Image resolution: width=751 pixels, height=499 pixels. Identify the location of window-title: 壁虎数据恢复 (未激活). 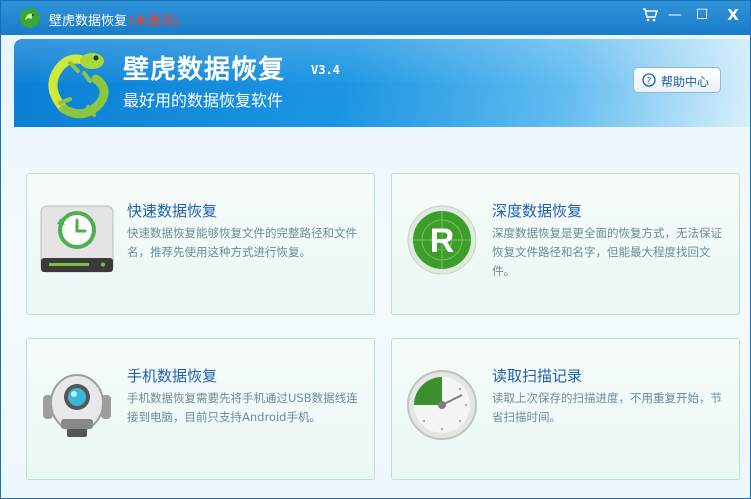
(113, 19).